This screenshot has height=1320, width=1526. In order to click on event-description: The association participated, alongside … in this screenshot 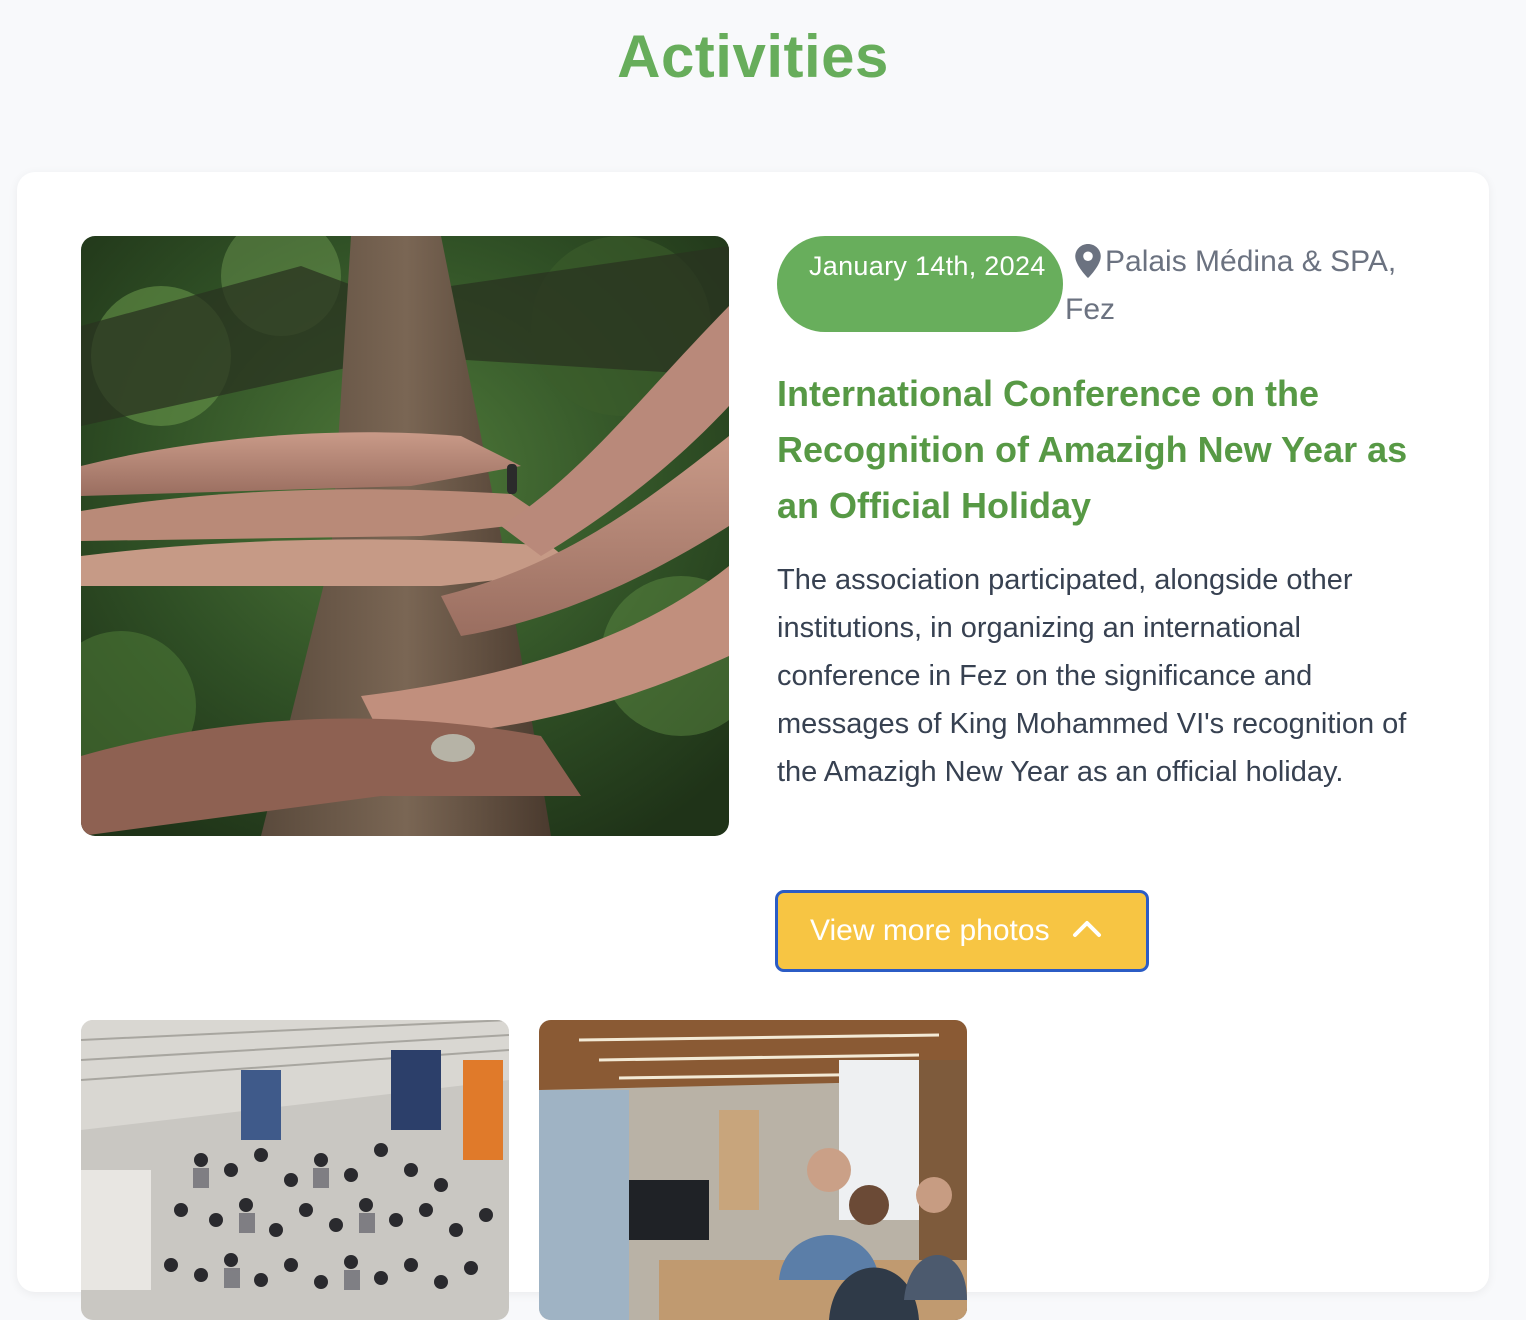, I will do `click(1092, 676)`.